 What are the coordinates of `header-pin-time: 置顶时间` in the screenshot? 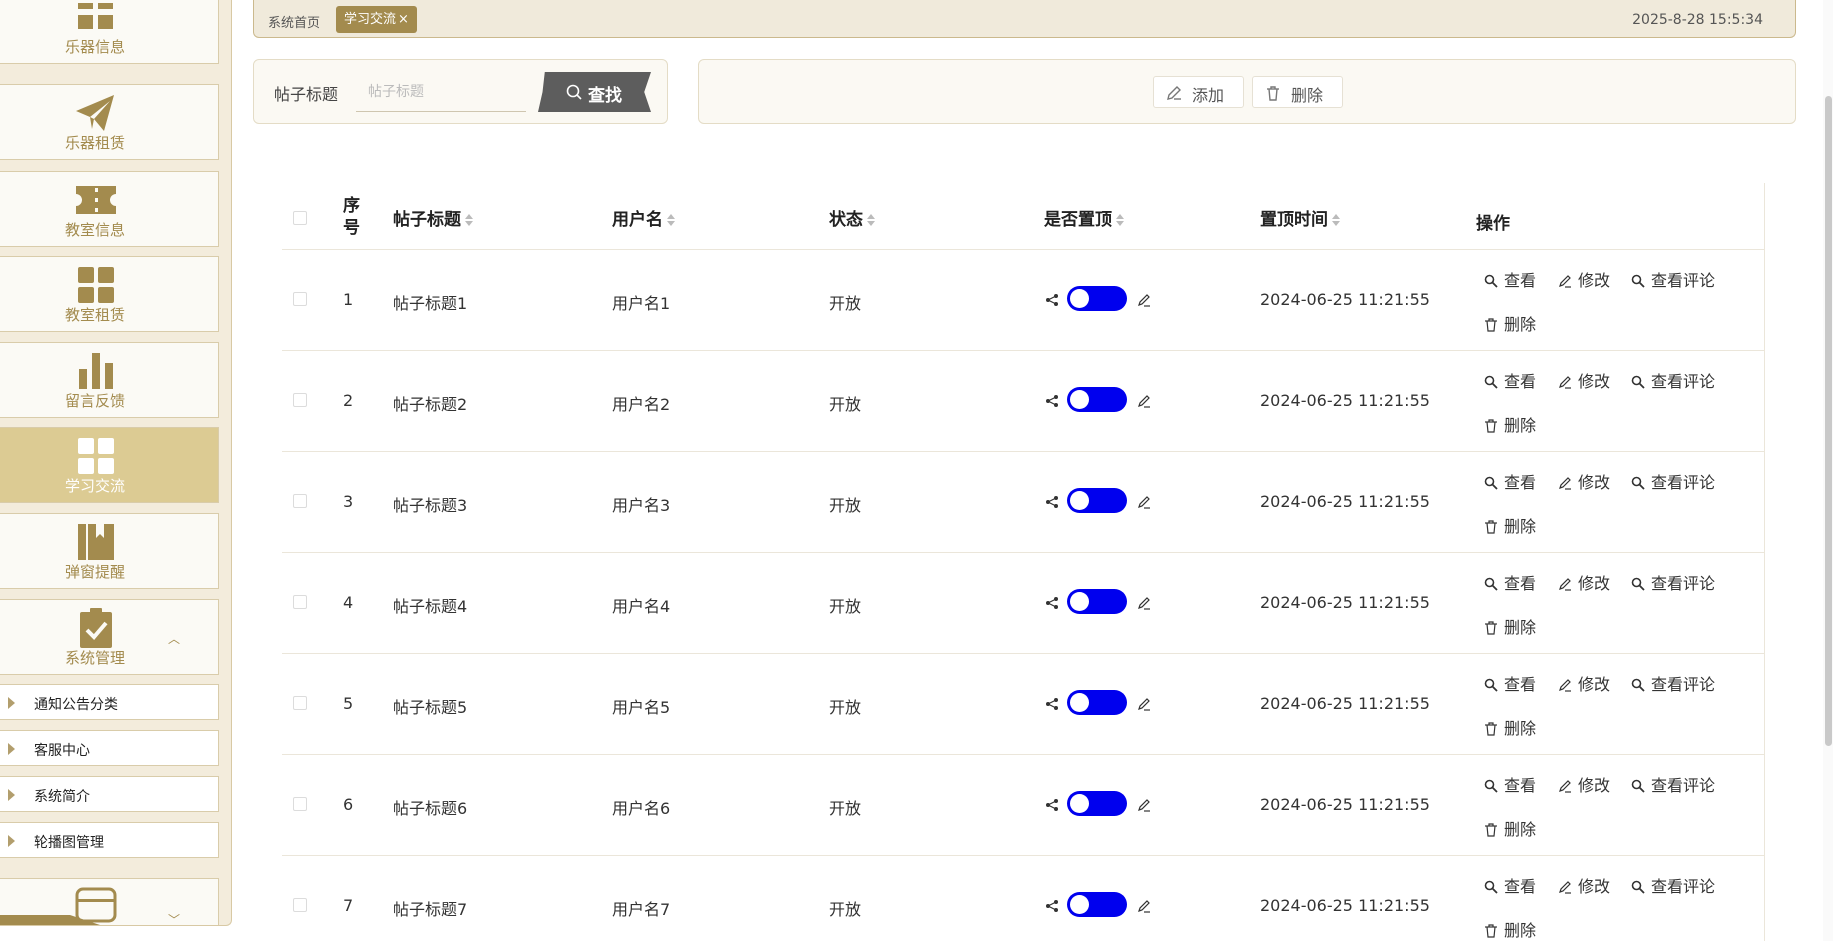 It's located at (1300, 217).